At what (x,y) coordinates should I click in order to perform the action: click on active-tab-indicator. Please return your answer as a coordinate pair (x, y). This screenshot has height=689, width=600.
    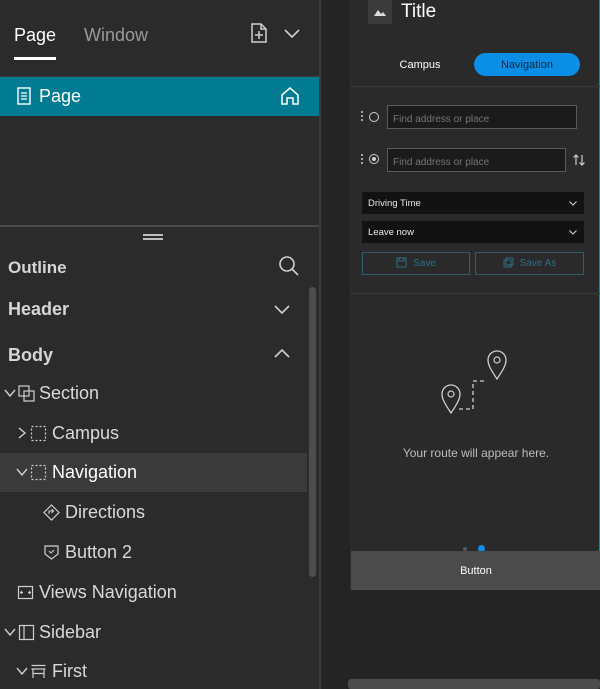
    Looking at the image, I should click on (35, 58).